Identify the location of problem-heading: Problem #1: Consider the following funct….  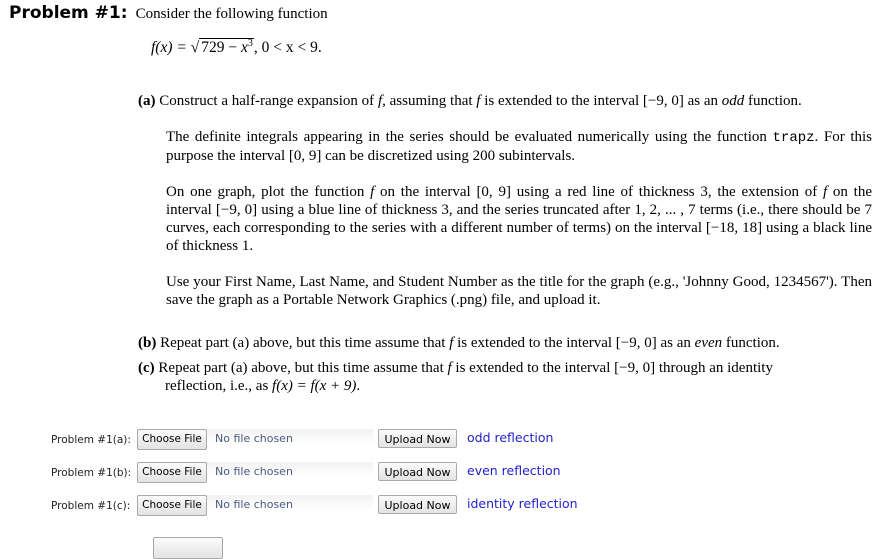
(168, 13).